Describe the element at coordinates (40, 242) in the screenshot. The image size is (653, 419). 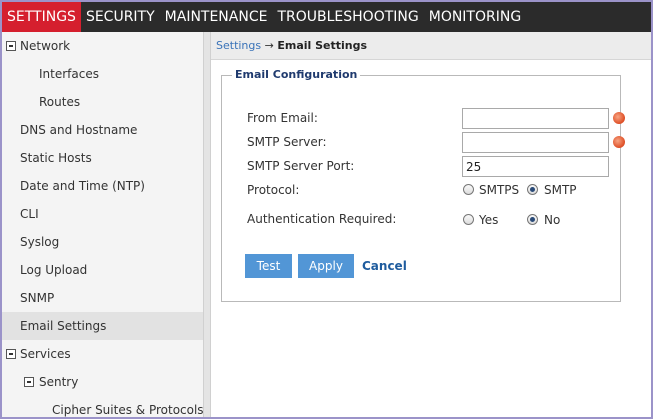
I see `sidebar-item-label: Syslog` at that location.